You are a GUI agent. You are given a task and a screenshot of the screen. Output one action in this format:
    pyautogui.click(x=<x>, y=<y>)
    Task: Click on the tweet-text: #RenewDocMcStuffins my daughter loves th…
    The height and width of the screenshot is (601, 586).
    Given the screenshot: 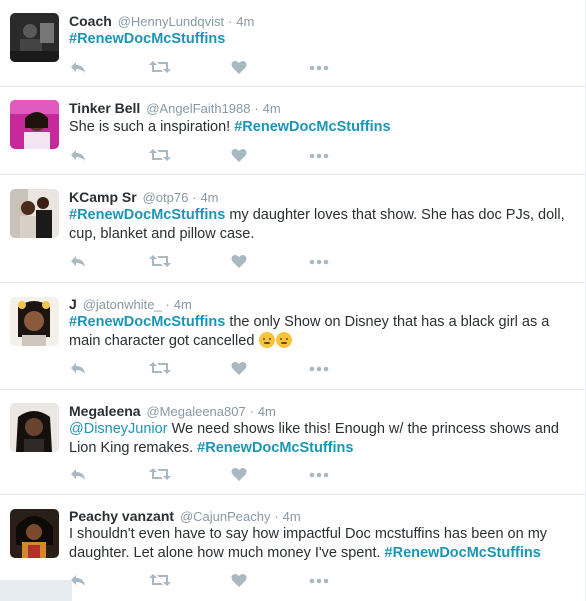 What is the action you would take?
    pyautogui.click(x=319, y=224)
    